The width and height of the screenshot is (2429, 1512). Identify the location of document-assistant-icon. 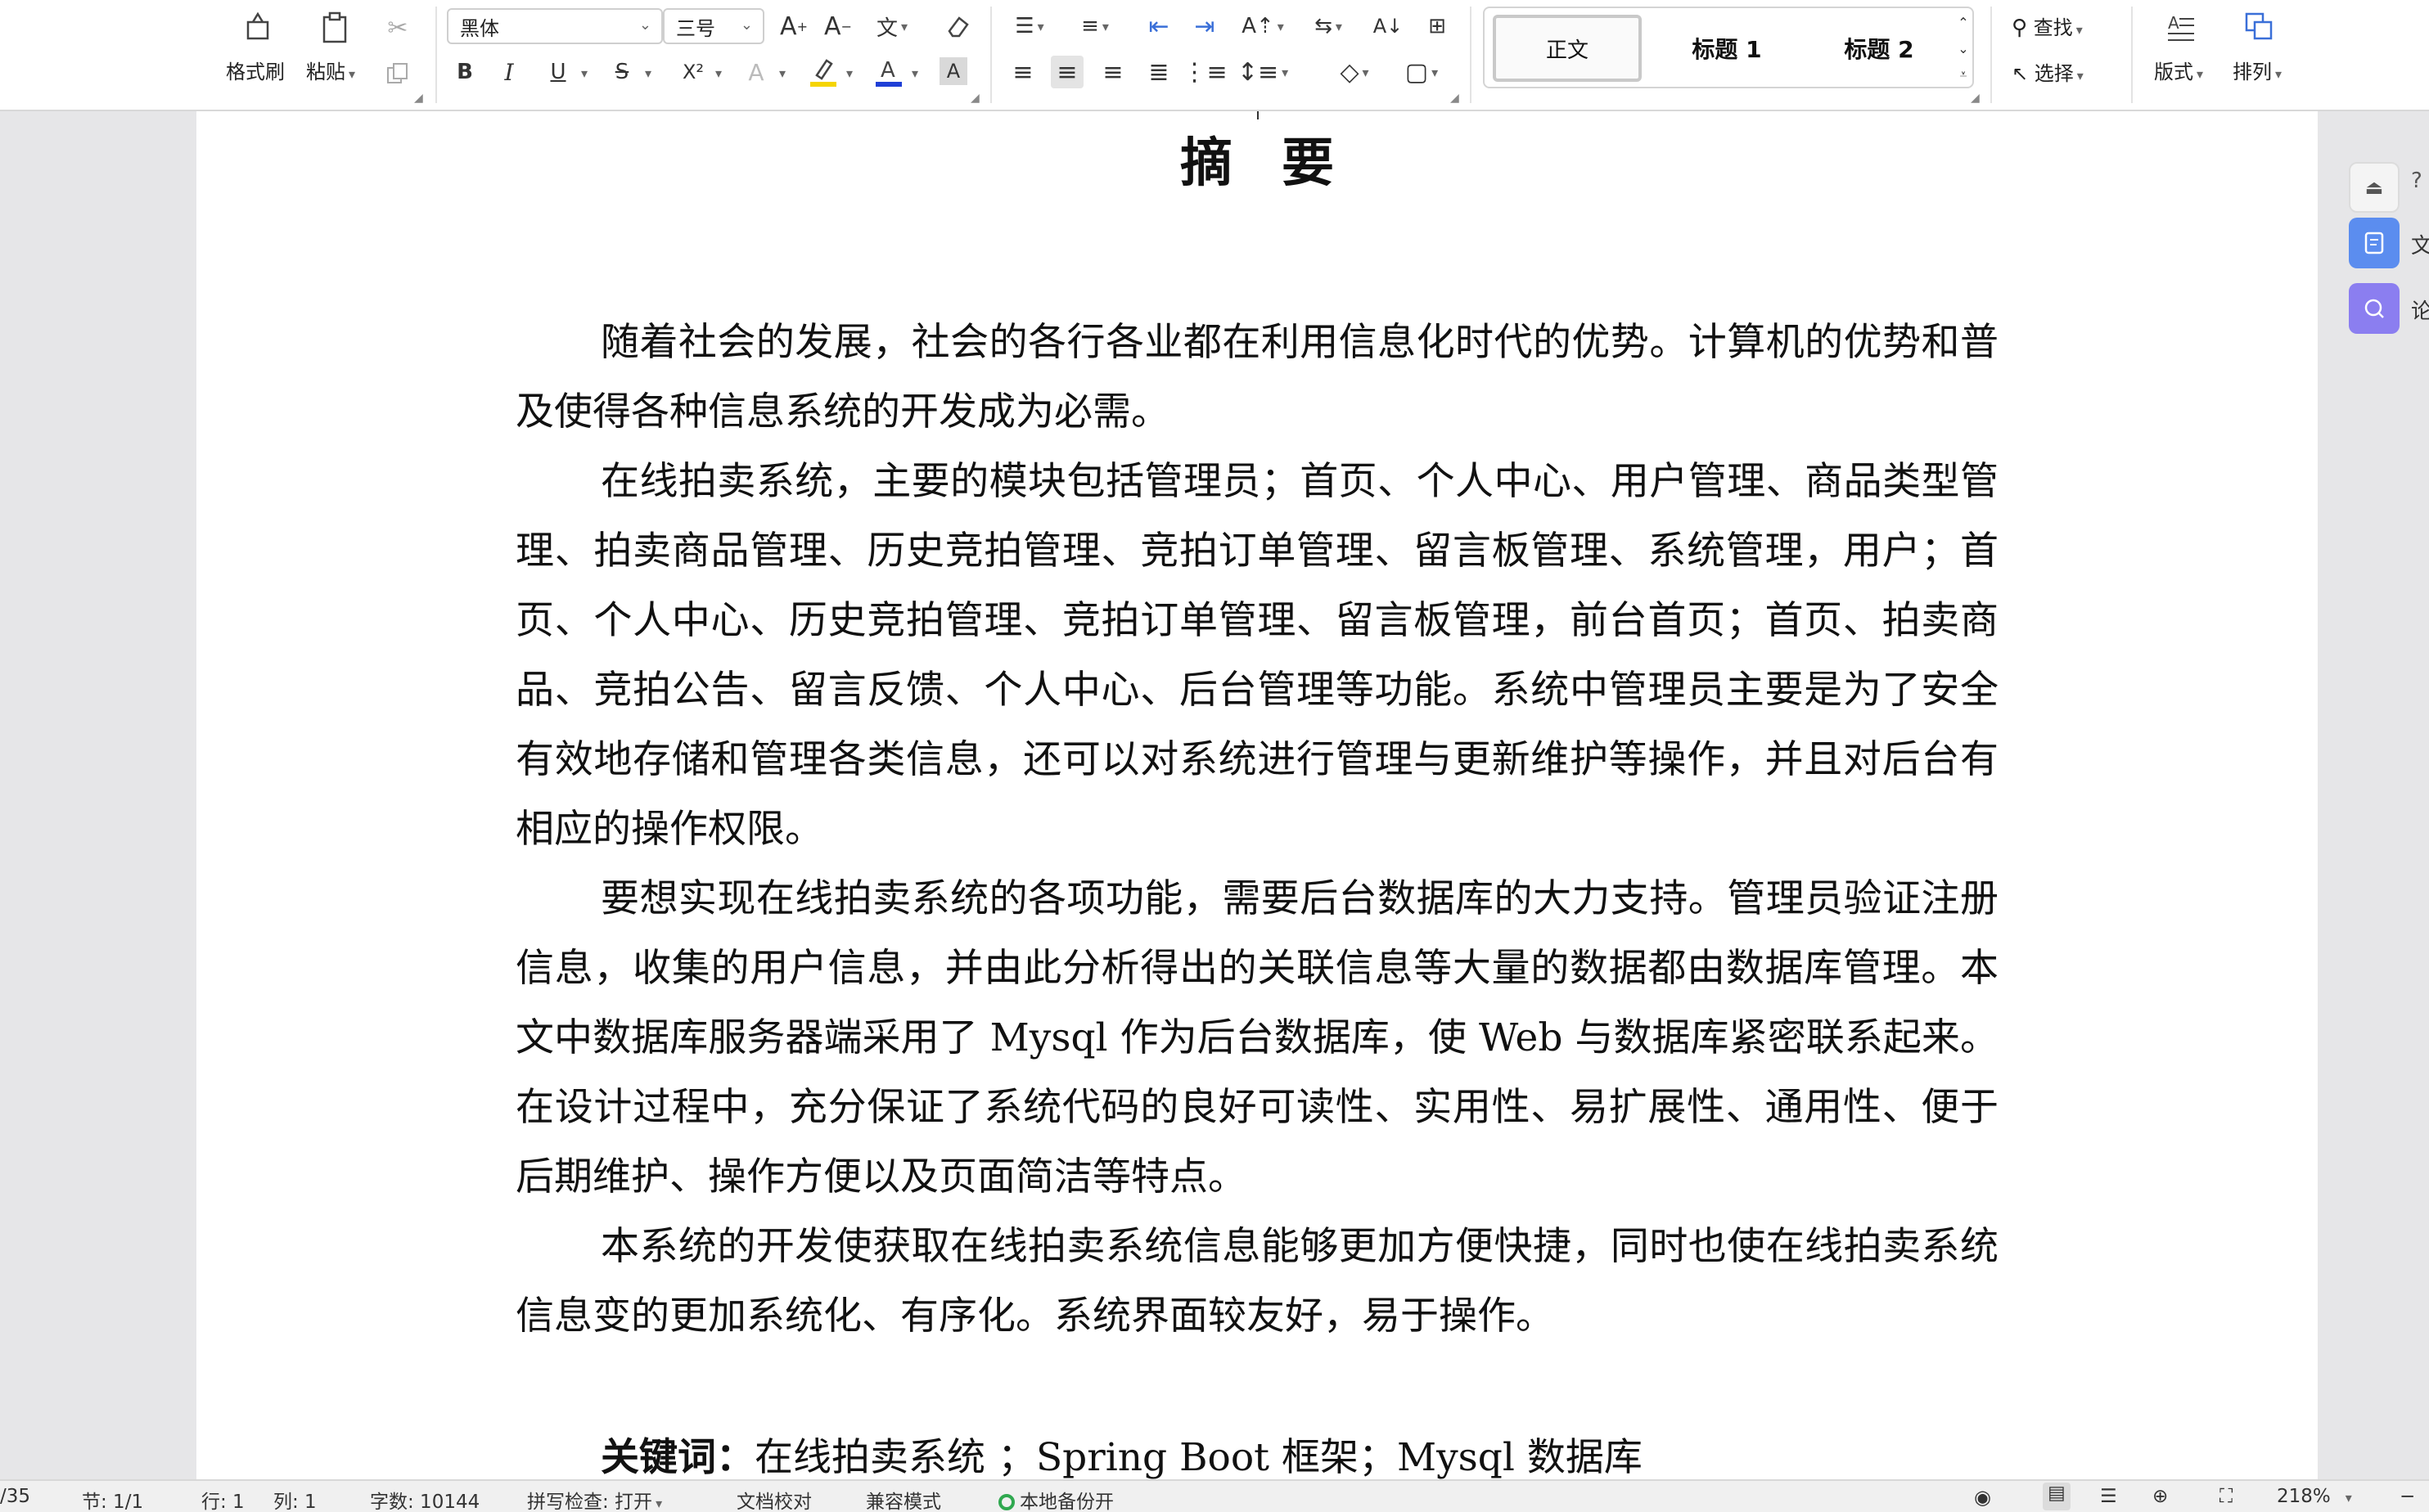
(2374, 243).